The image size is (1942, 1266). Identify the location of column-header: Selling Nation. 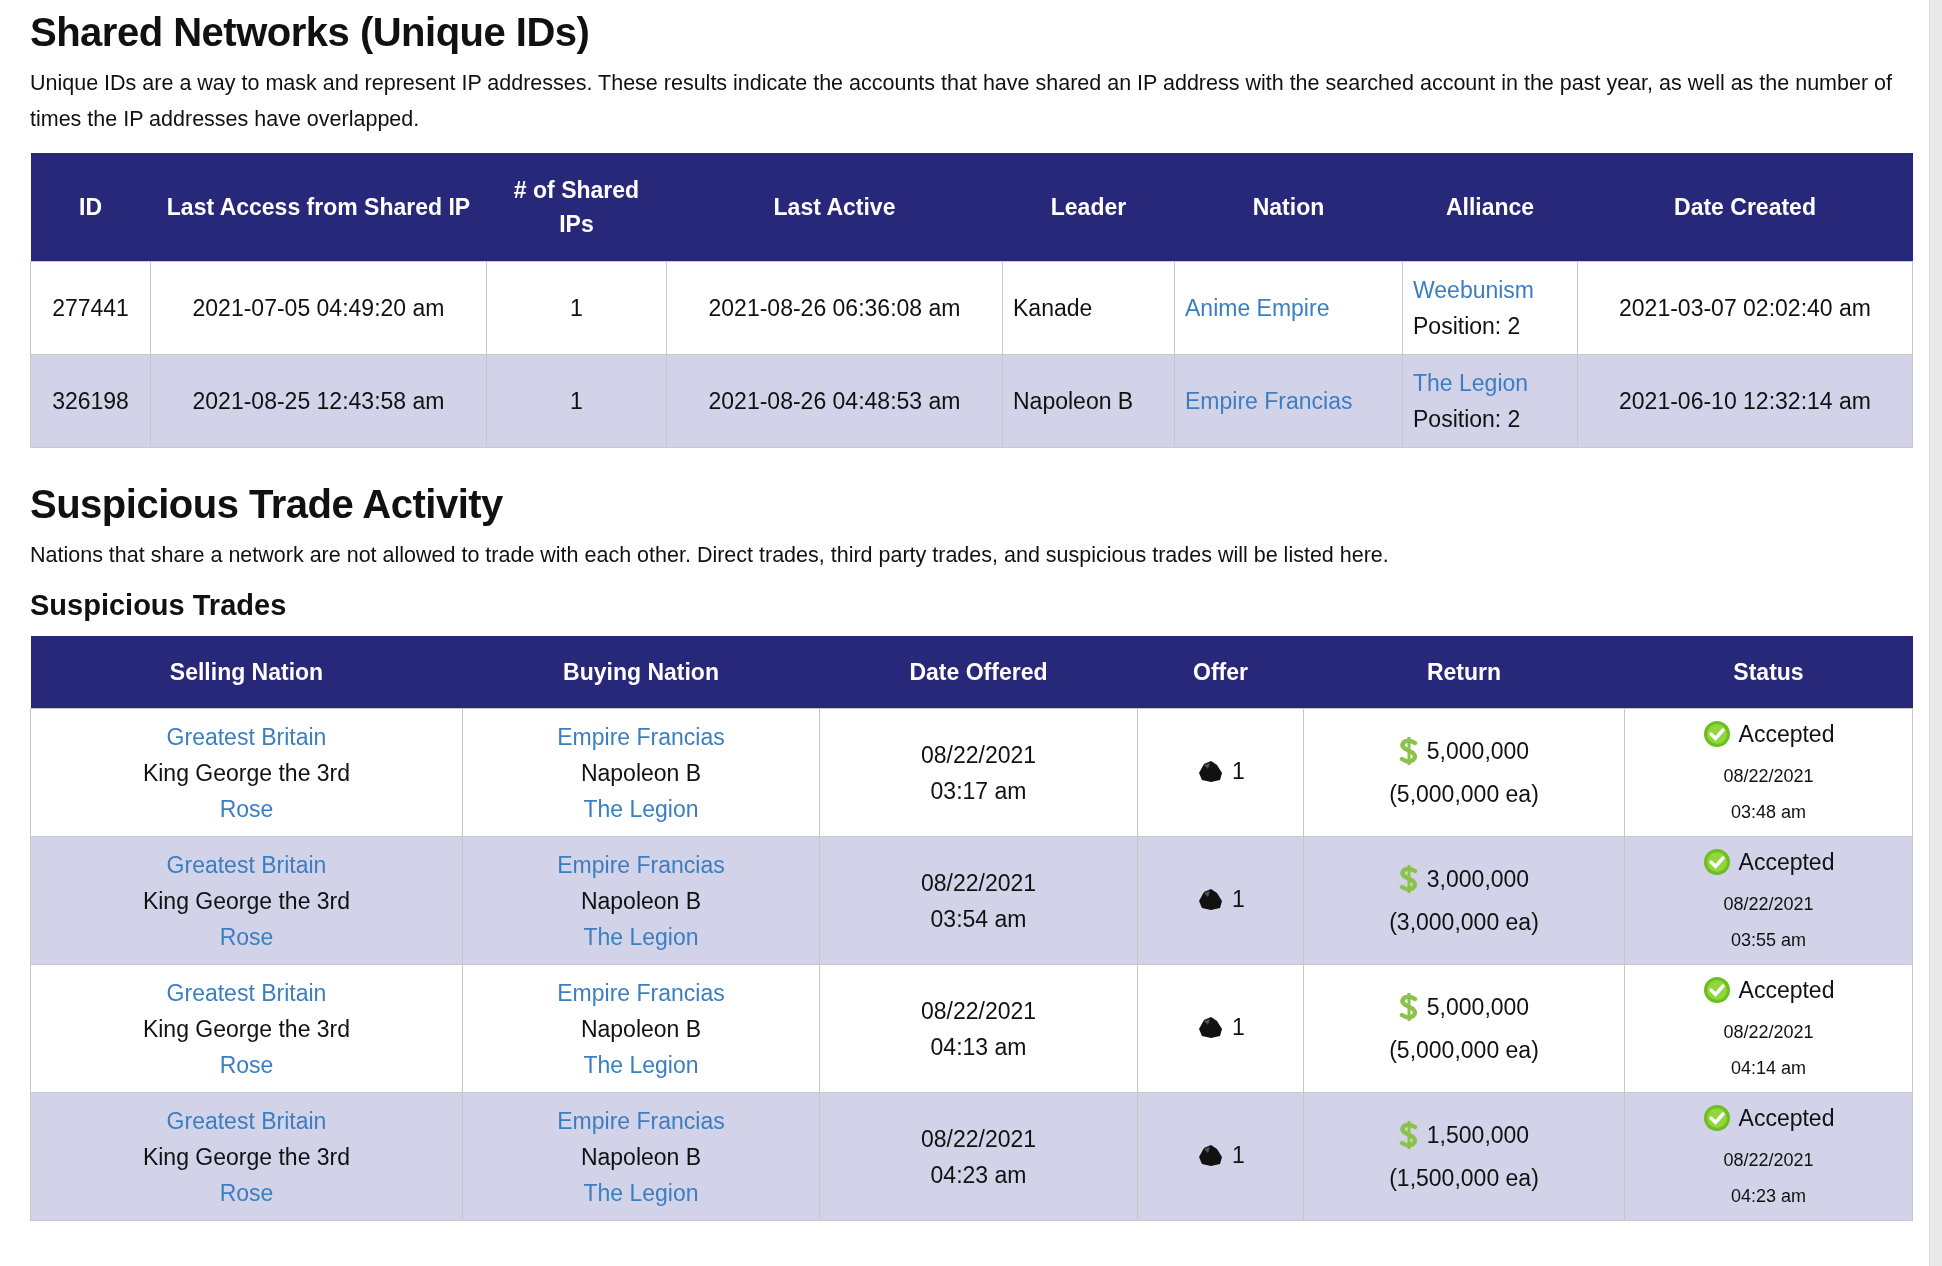
(246, 672).